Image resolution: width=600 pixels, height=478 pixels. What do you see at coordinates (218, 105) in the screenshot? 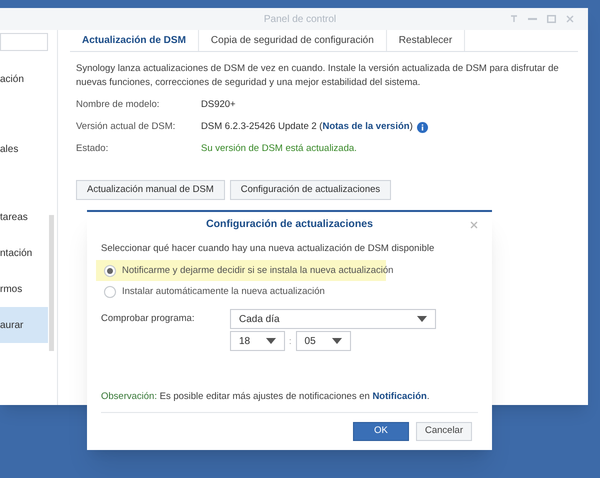
I see `field-value: DS920+` at bounding box center [218, 105].